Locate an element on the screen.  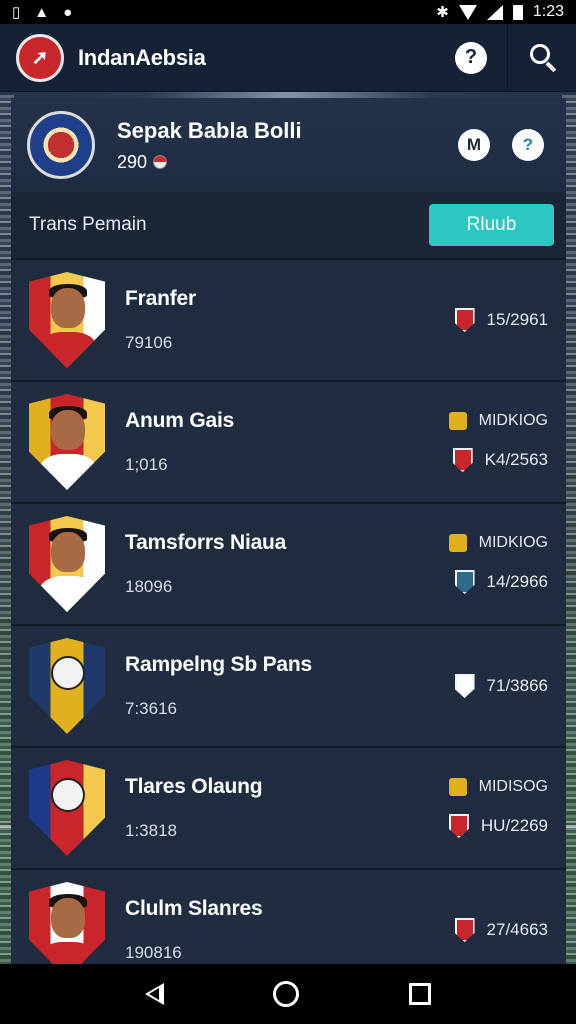
player-meta: 71/3866 is located at coordinates (488, 686).